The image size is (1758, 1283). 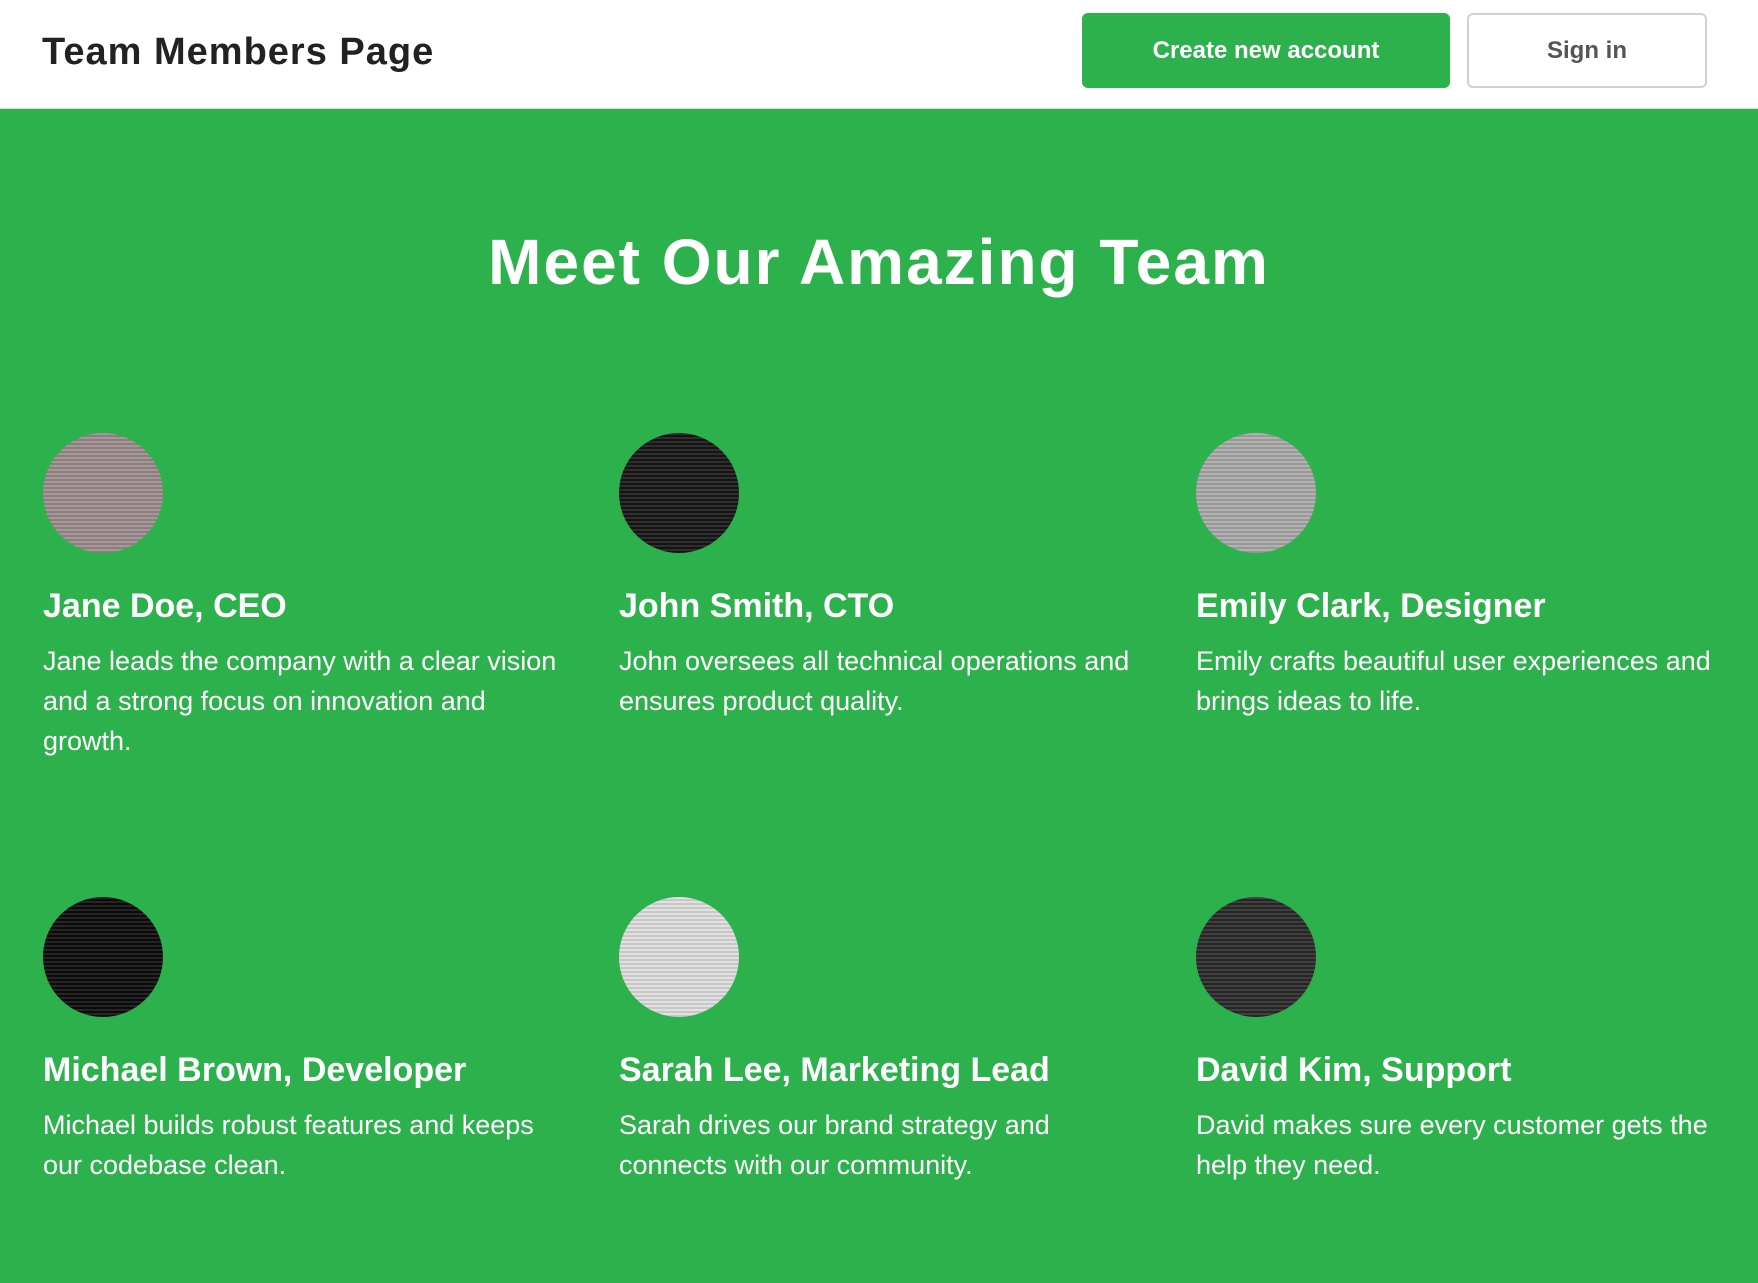 I want to click on brand-title: Team Members Page, so click(x=238, y=52).